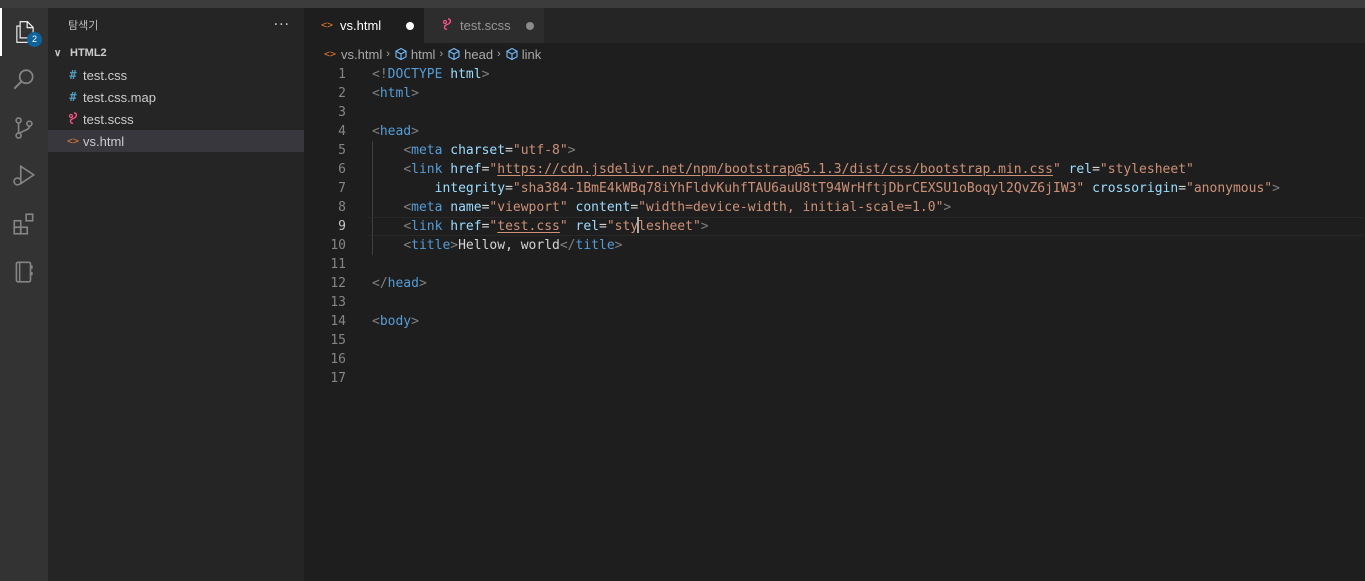 The width and height of the screenshot is (1365, 581). I want to click on breadcrumb-head: head, so click(470, 54).